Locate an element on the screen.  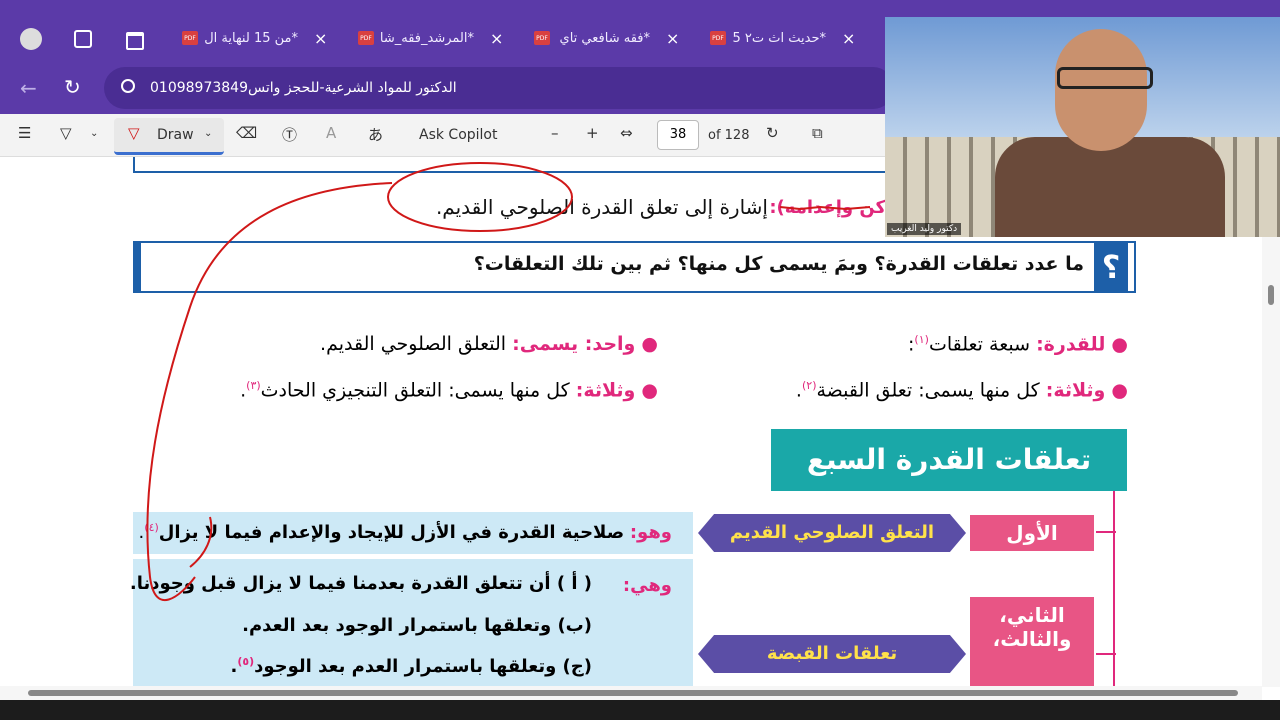
person-body is located at coordinates (1110, 187).